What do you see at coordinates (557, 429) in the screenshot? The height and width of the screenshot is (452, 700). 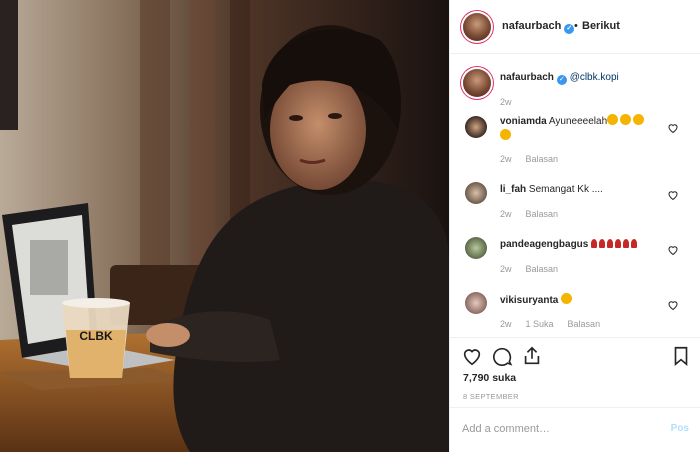 I see `add-comment-input` at bounding box center [557, 429].